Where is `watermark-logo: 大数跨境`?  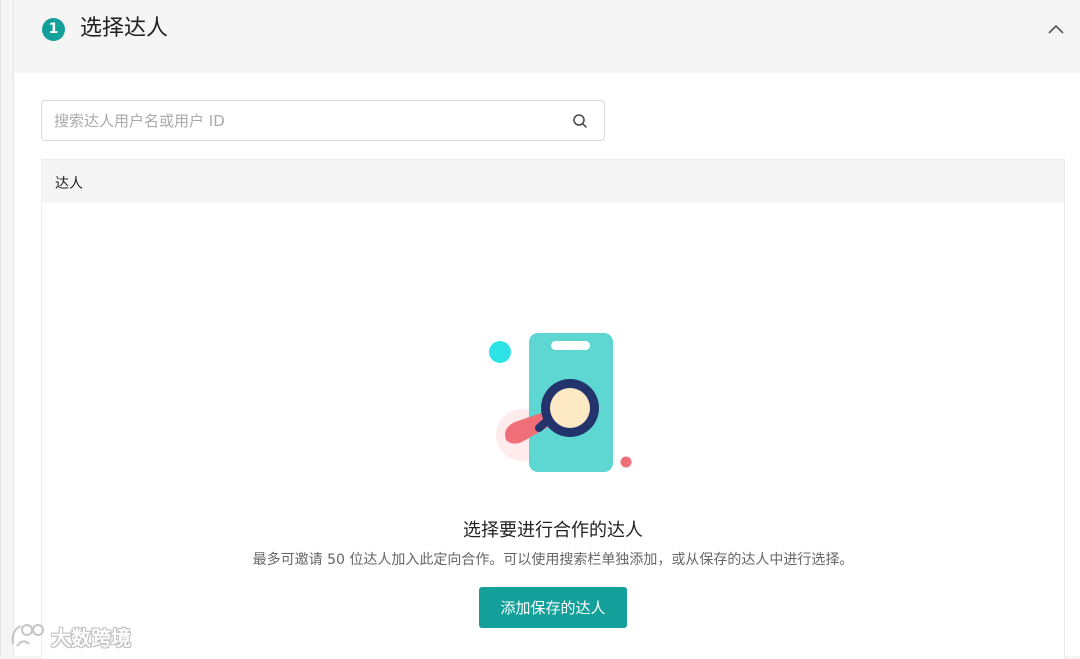
watermark-logo: 大数跨境 is located at coordinates (79, 635).